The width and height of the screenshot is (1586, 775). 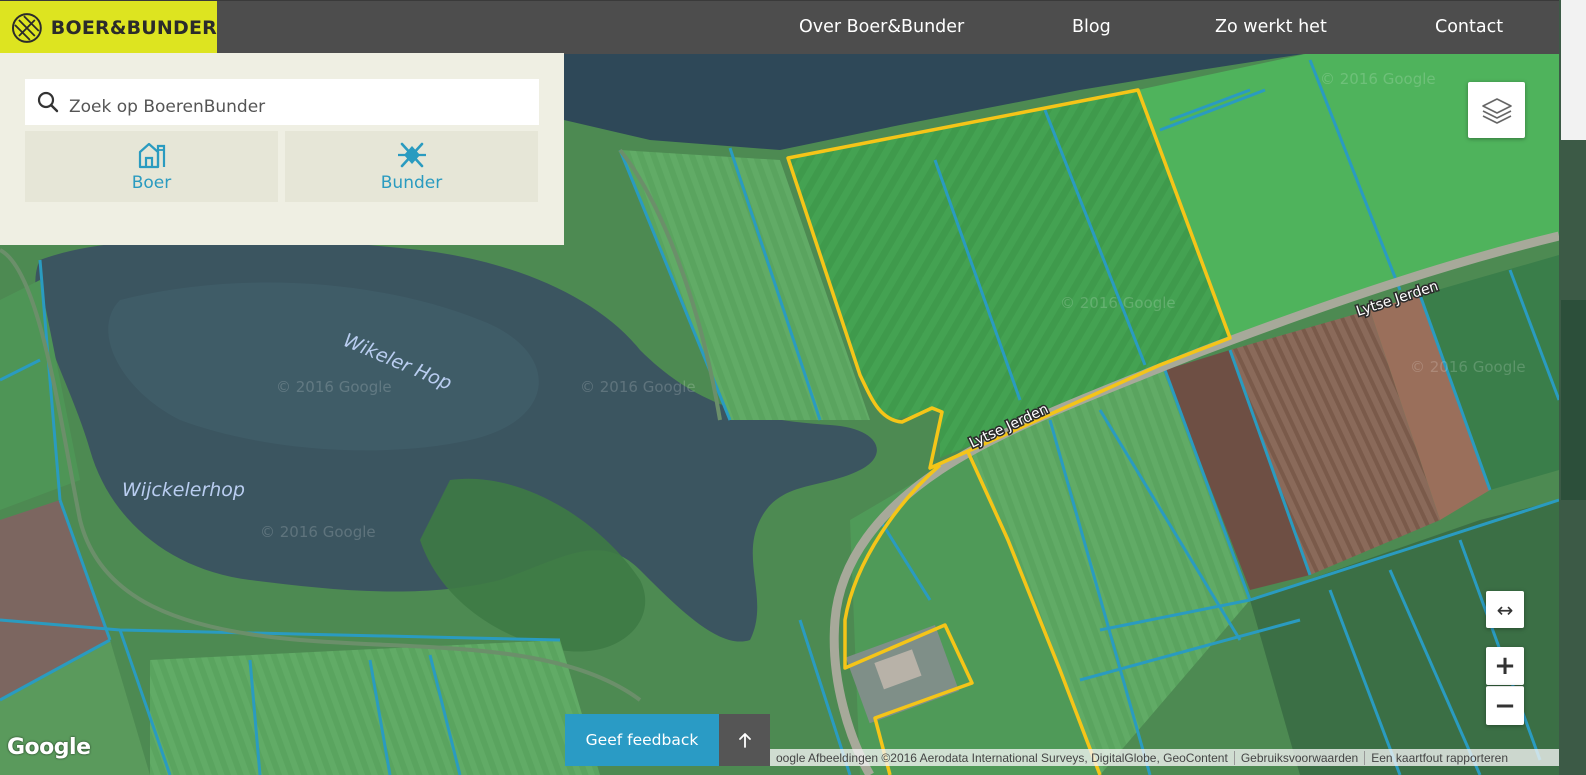 I want to click on feedback-button: Geef feedback, so click(x=642, y=740).